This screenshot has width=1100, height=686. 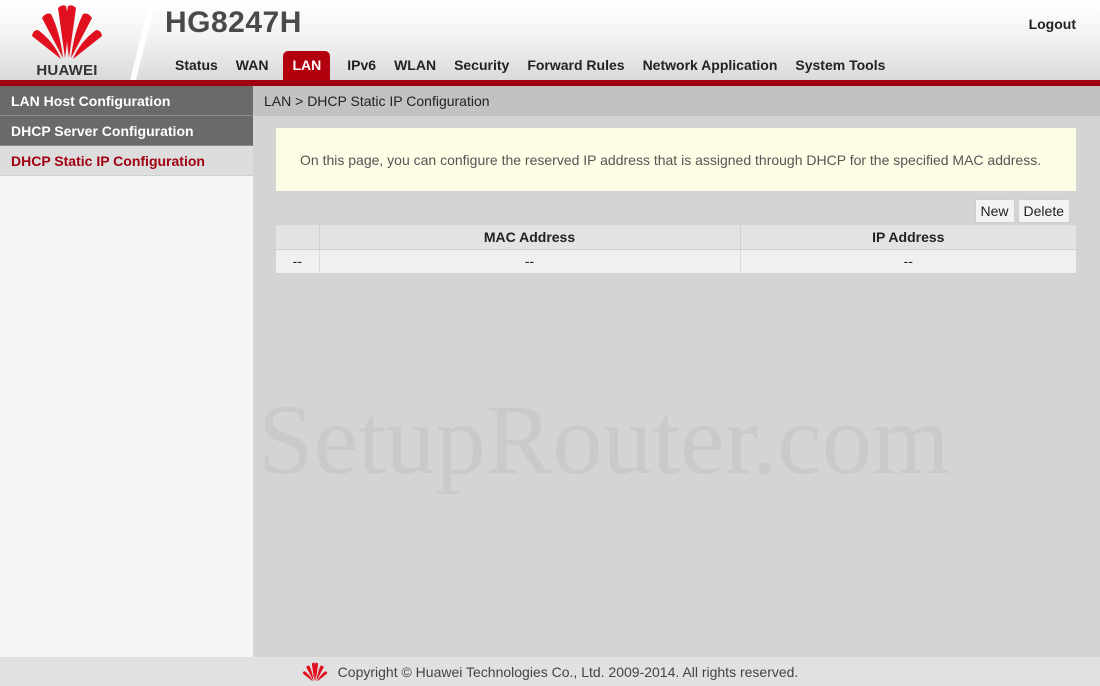 I want to click on cell-select: --, so click(x=298, y=261).